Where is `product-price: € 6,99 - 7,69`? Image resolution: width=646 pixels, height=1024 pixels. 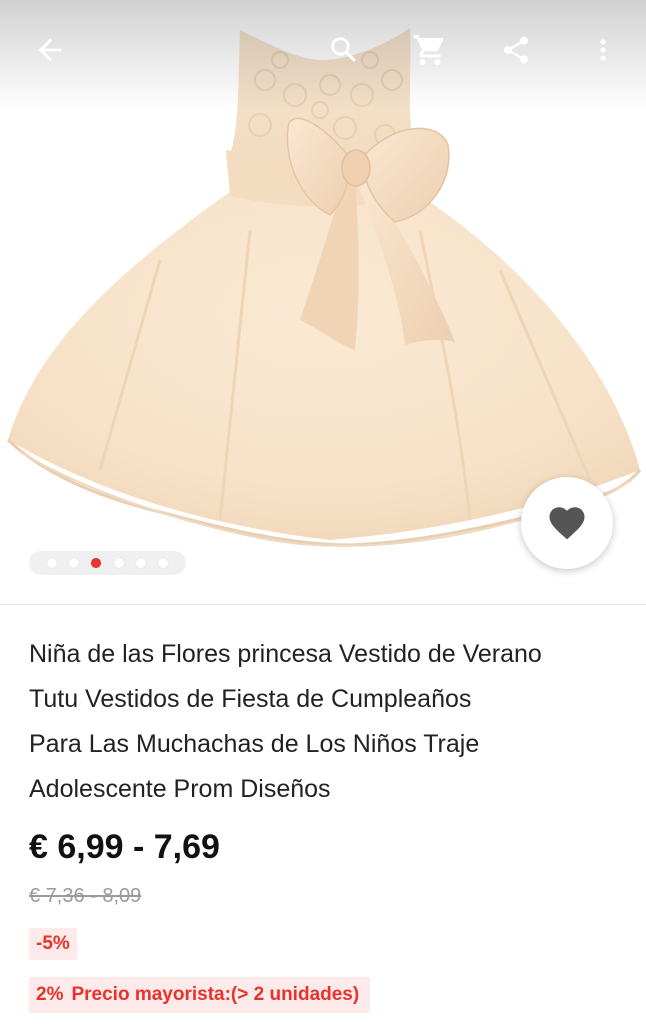 product-price: € 6,99 - 7,69 is located at coordinates (124, 847).